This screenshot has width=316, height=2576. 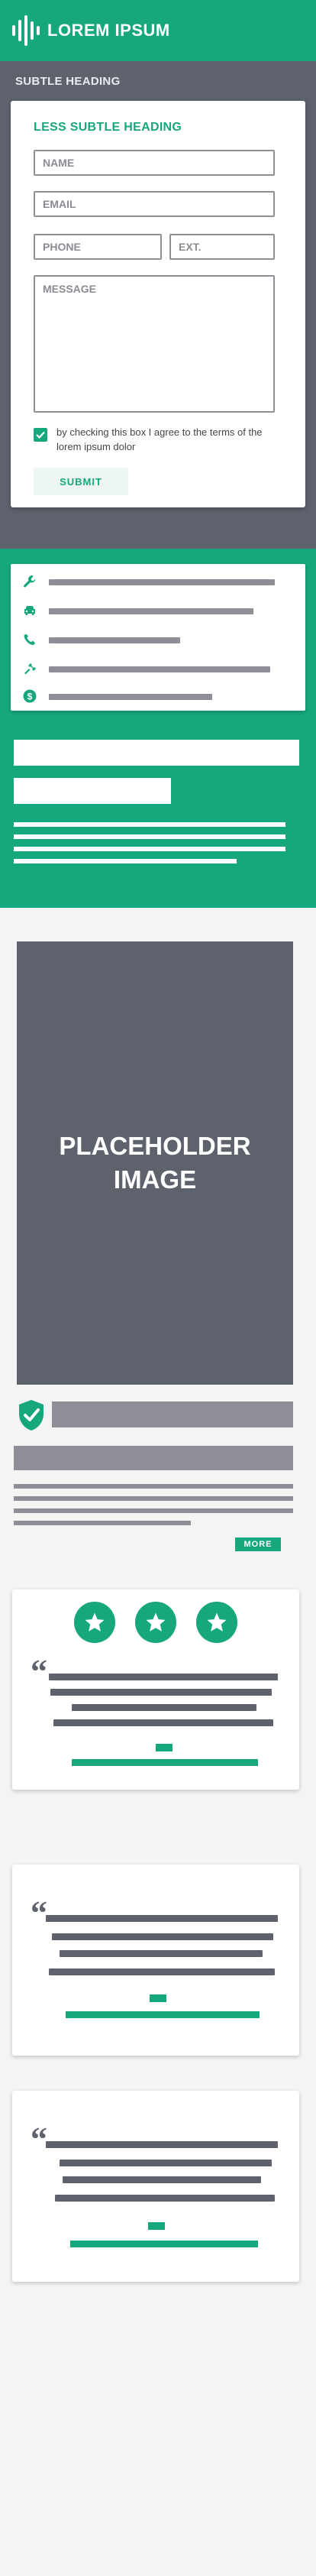 What do you see at coordinates (81, 481) in the screenshot?
I see `submit-button: SUBMIT` at bounding box center [81, 481].